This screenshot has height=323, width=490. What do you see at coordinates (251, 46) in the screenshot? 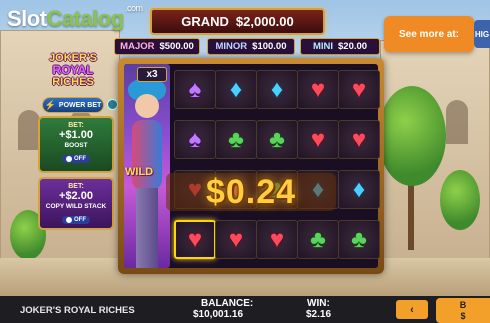
I see `jackpot-minor: MINOR $100.00` at bounding box center [251, 46].